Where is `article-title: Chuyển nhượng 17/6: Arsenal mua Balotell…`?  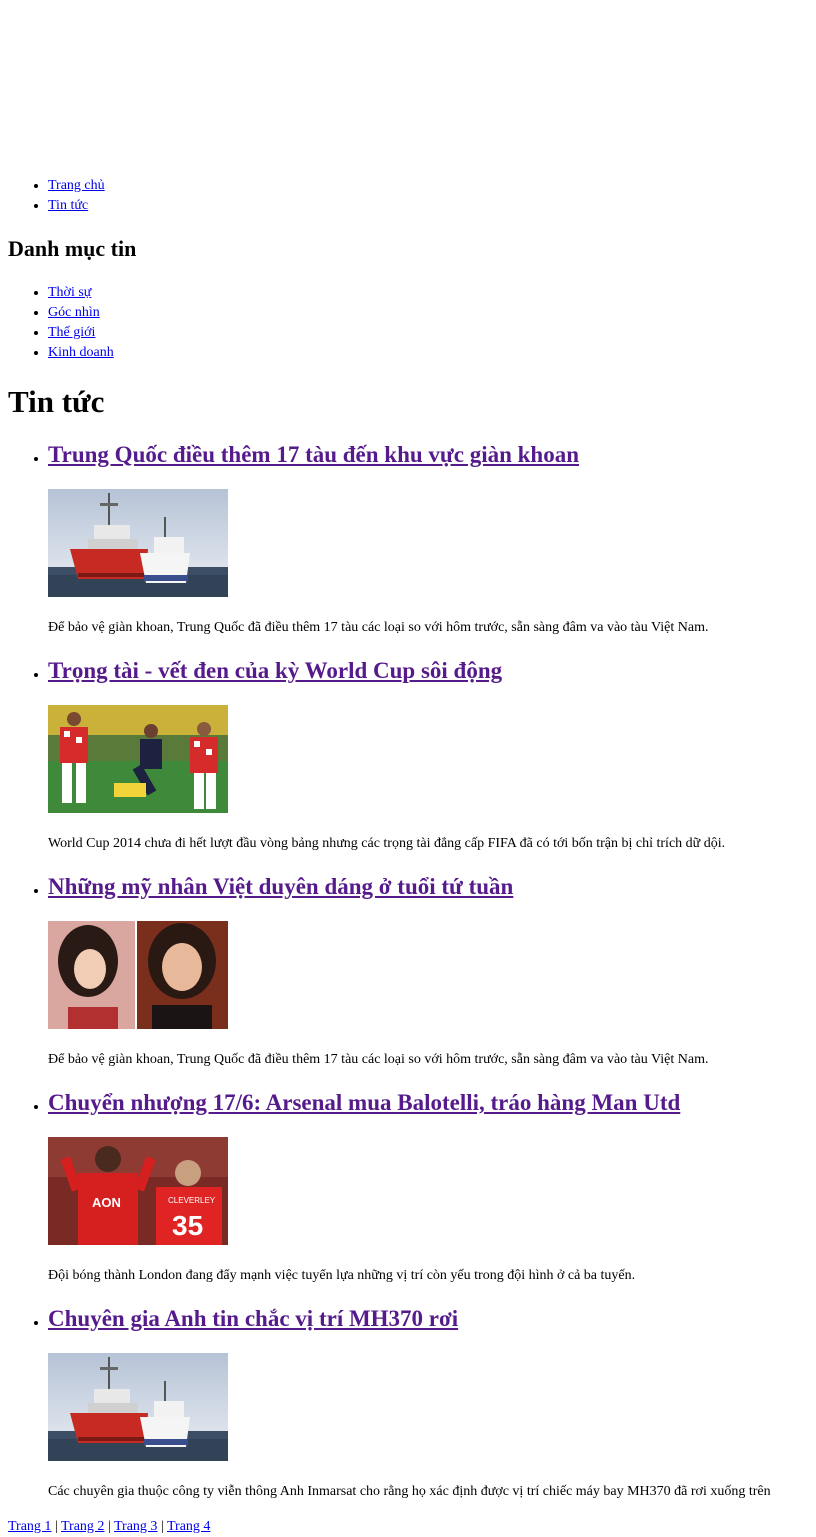 article-title: Chuyển nhượng 17/6: Arsenal mua Balotell… is located at coordinates (432, 1103).